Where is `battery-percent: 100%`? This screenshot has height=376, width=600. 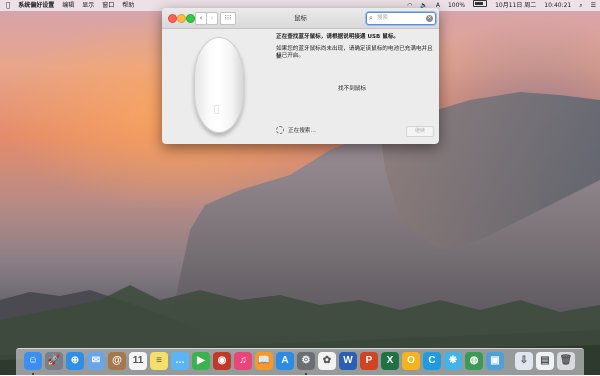
battery-percent: 100% is located at coordinates (456, 5).